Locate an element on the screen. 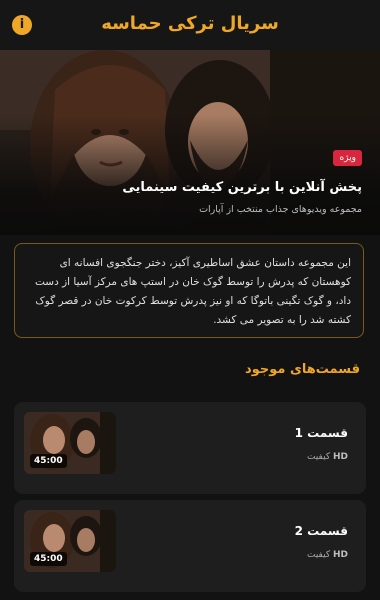  app-title: سریال ترکی حماسه is located at coordinates (190, 23).